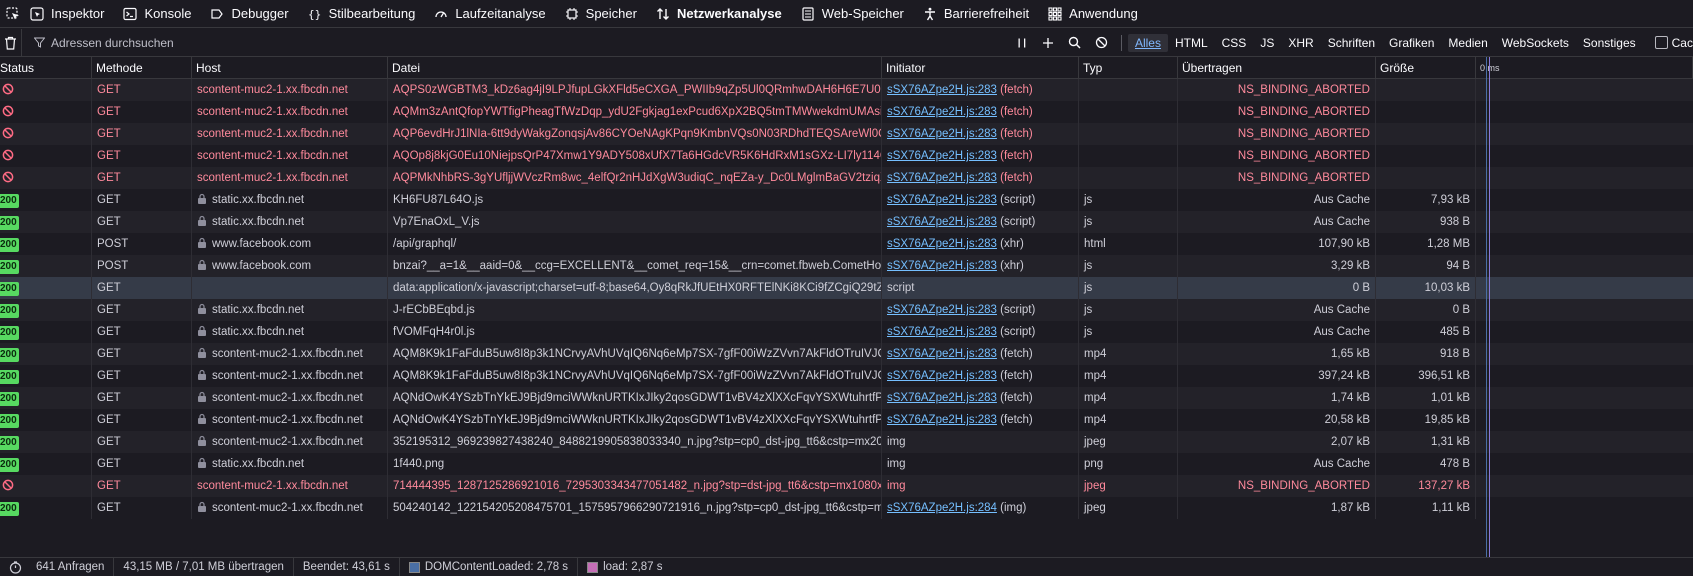 The height and width of the screenshot is (576, 1693). I want to click on filter-type-medien: Medien, so click(1467, 43).